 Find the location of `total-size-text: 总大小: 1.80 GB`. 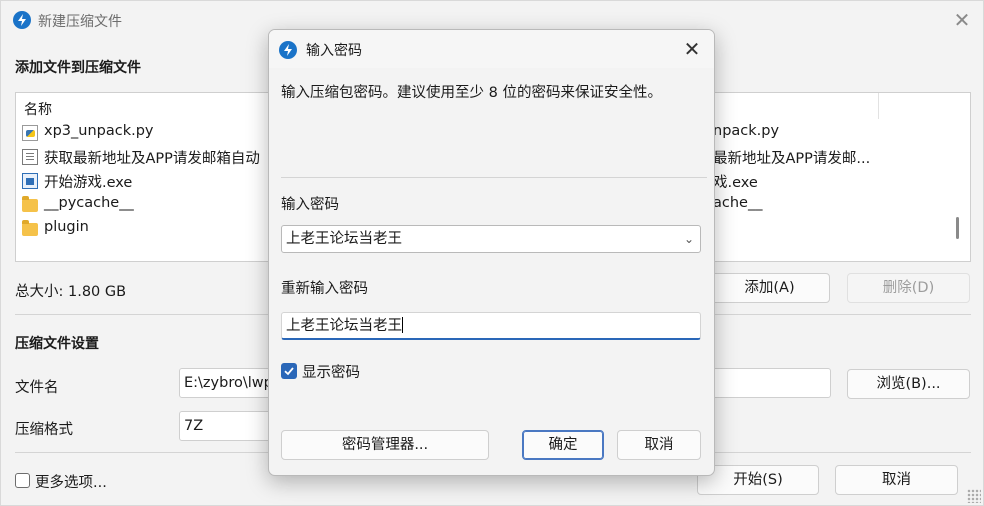

total-size-text: 总大小: 1.80 GB is located at coordinates (71, 292).